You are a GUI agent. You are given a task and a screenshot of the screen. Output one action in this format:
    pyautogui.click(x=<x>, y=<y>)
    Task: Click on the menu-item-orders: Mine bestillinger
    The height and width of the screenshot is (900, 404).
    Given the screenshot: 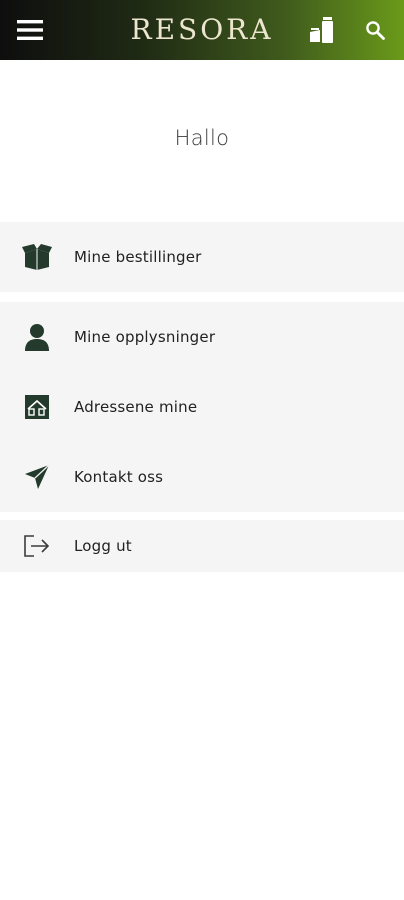 What is the action you would take?
    pyautogui.click(x=202, y=257)
    